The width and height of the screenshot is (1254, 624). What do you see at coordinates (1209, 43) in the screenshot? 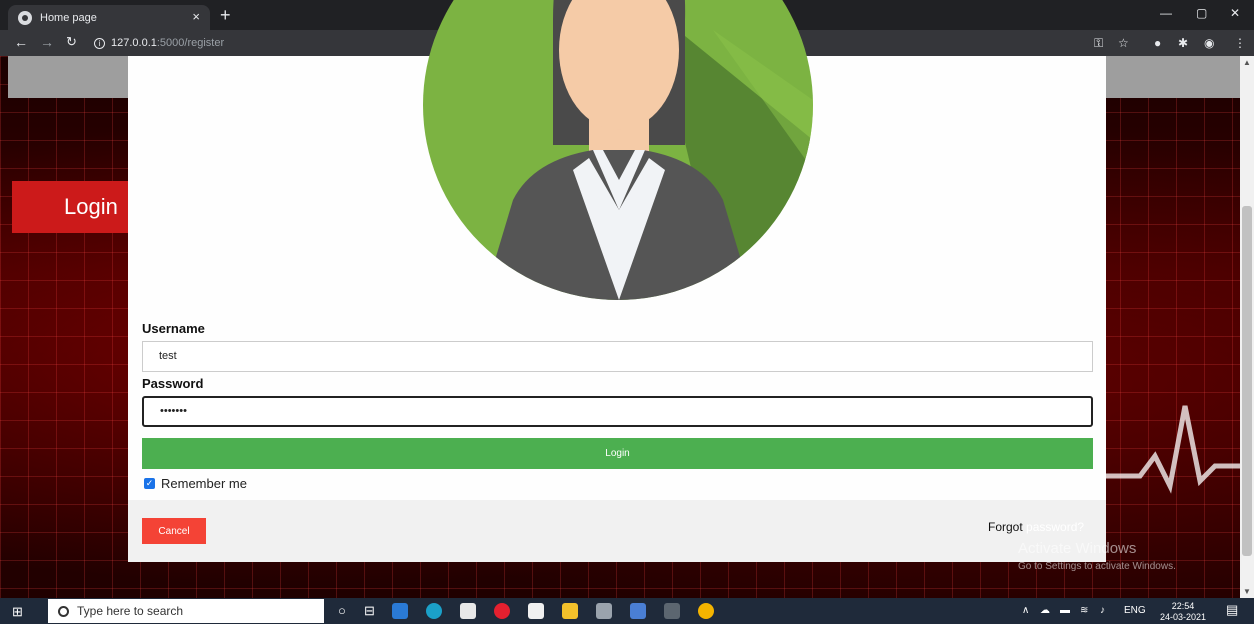
I see `profile-avatar-icon: ◉` at bounding box center [1209, 43].